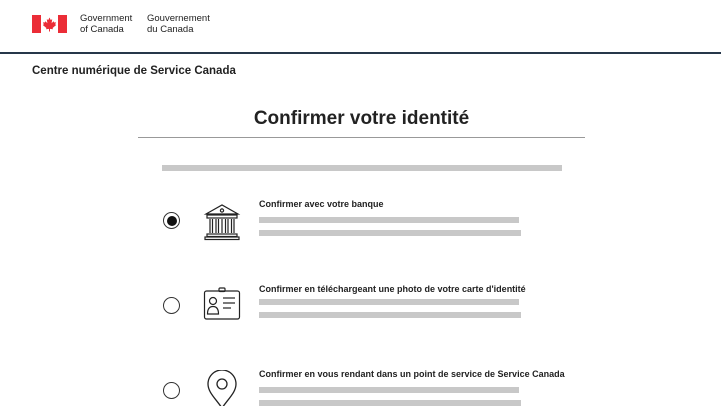 This screenshot has height=406, width=721. I want to click on page-title: Confirmer votre identité, so click(361, 118).